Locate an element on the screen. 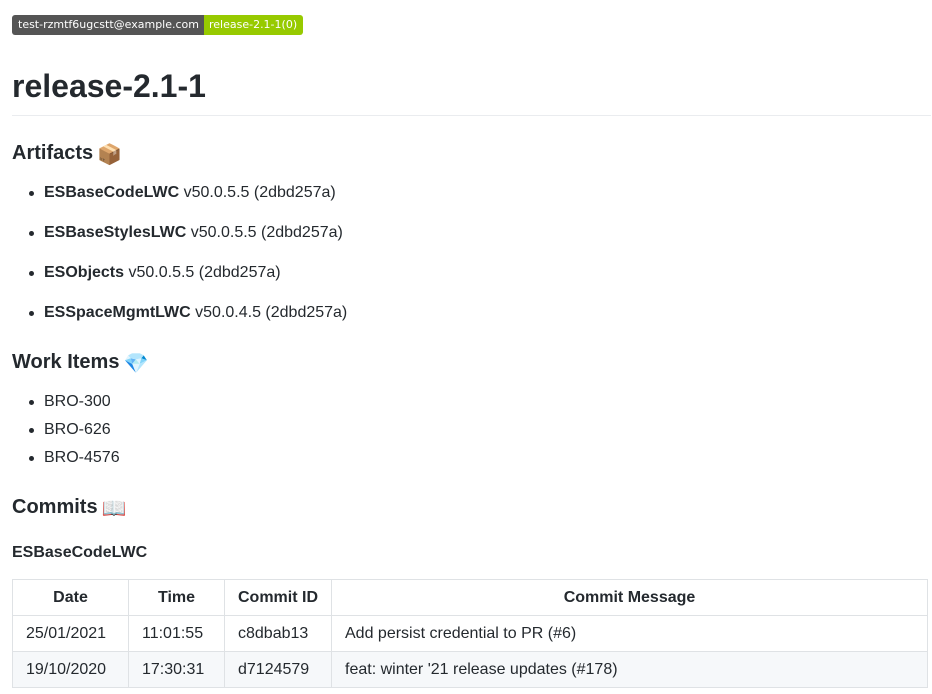 The height and width of the screenshot is (694, 932). open-book-icon: 📖 is located at coordinates (114, 509).